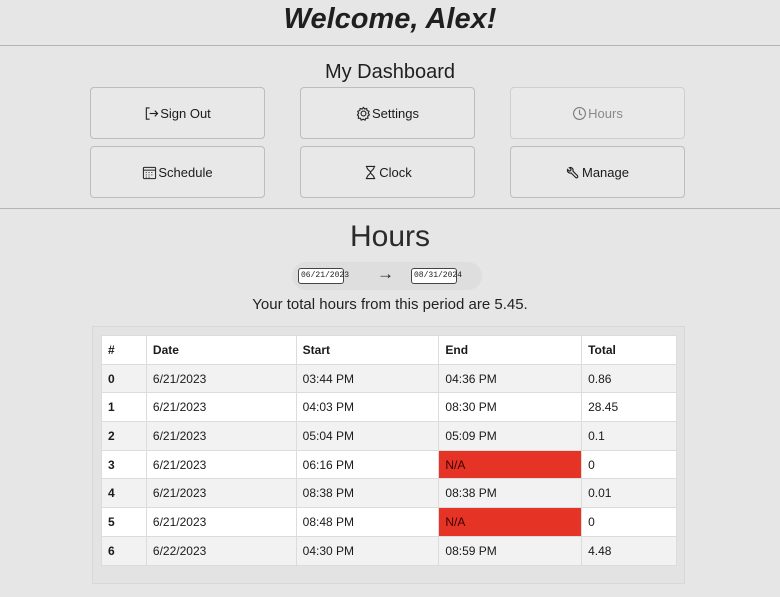 This screenshot has width=780, height=597. What do you see at coordinates (390, 236) in the screenshot?
I see `hours-title: Hours` at bounding box center [390, 236].